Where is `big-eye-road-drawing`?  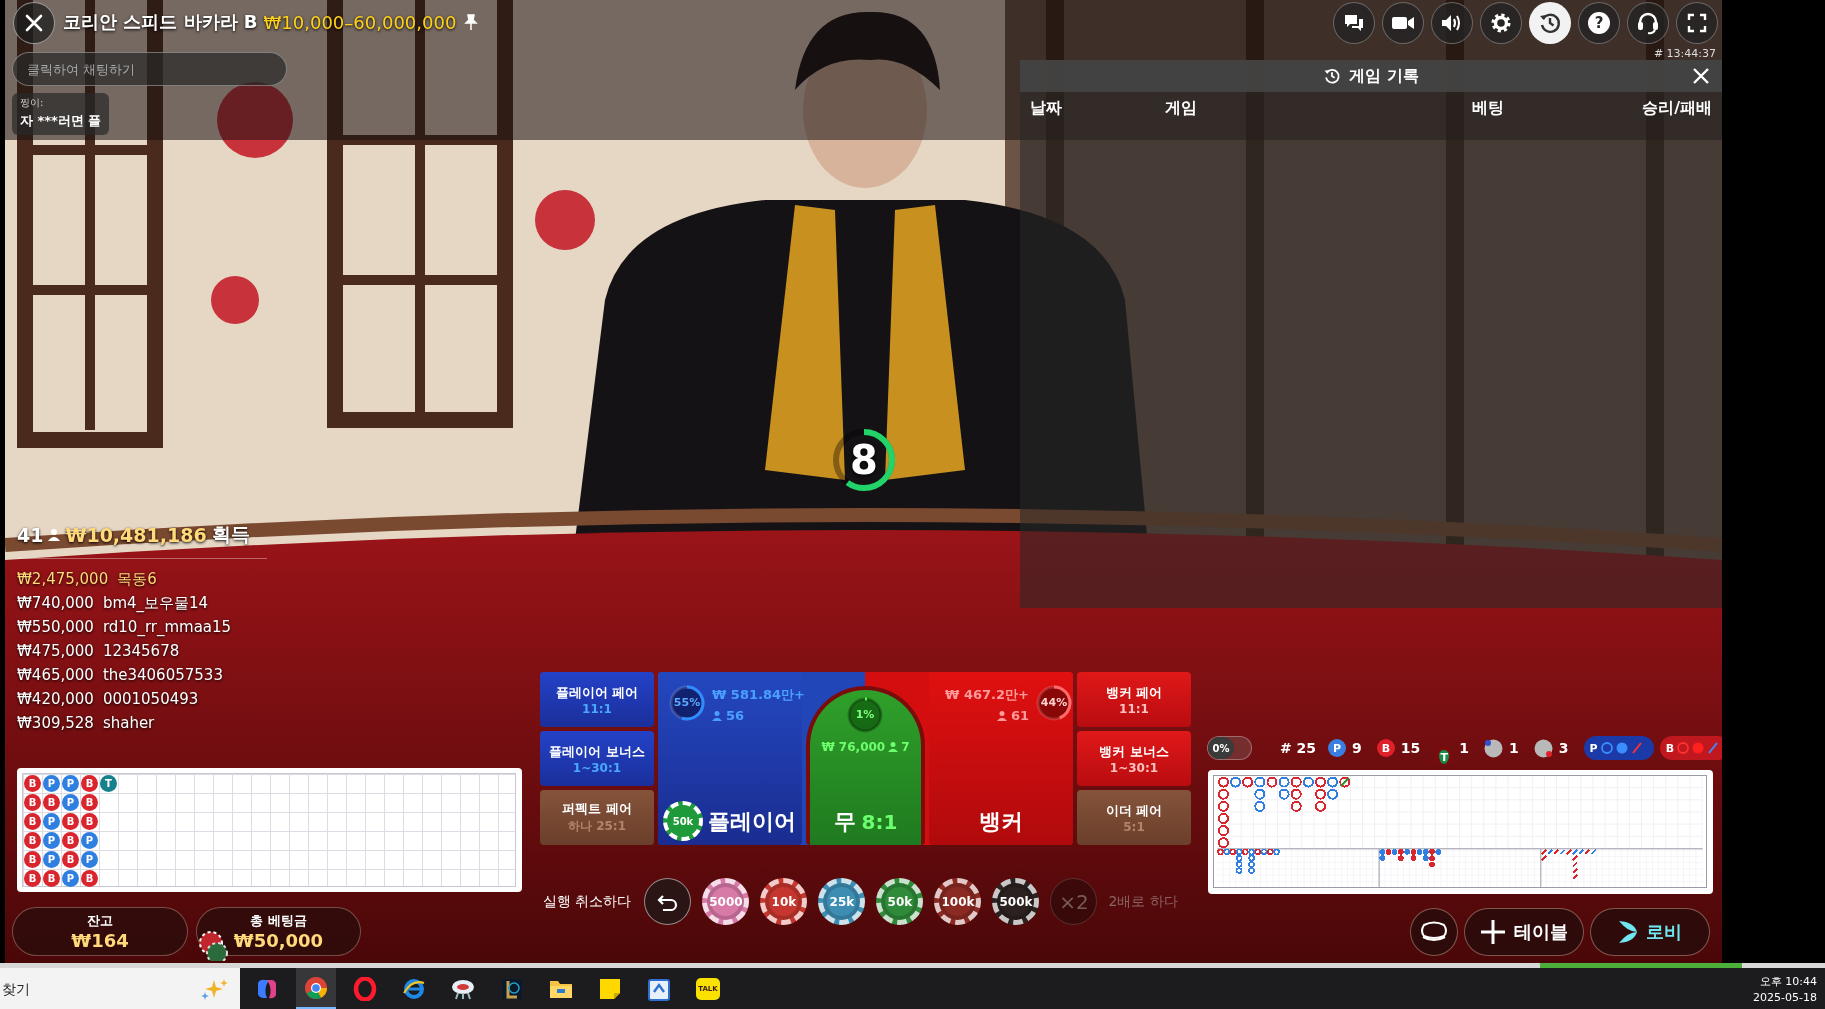
big-eye-road-drawing is located at coordinates (1248, 861).